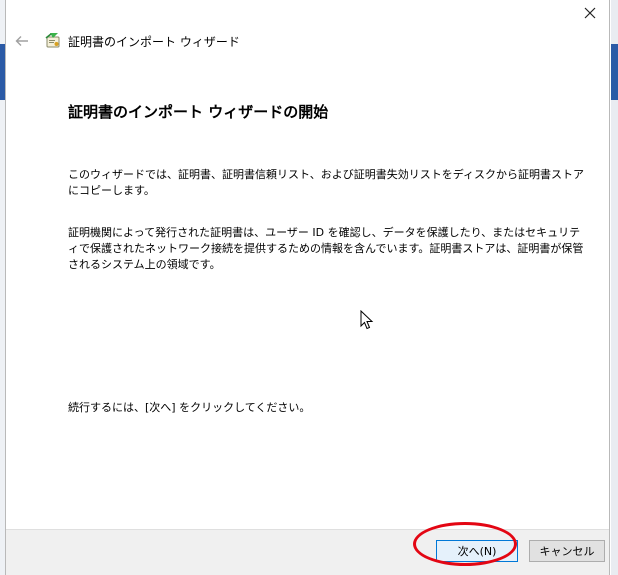 The height and width of the screenshot is (575, 618). What do you see at coordinates (477, 551) in the screenshot?
I see `next-button: 次へ(N)` at bounding box center [477, 551].